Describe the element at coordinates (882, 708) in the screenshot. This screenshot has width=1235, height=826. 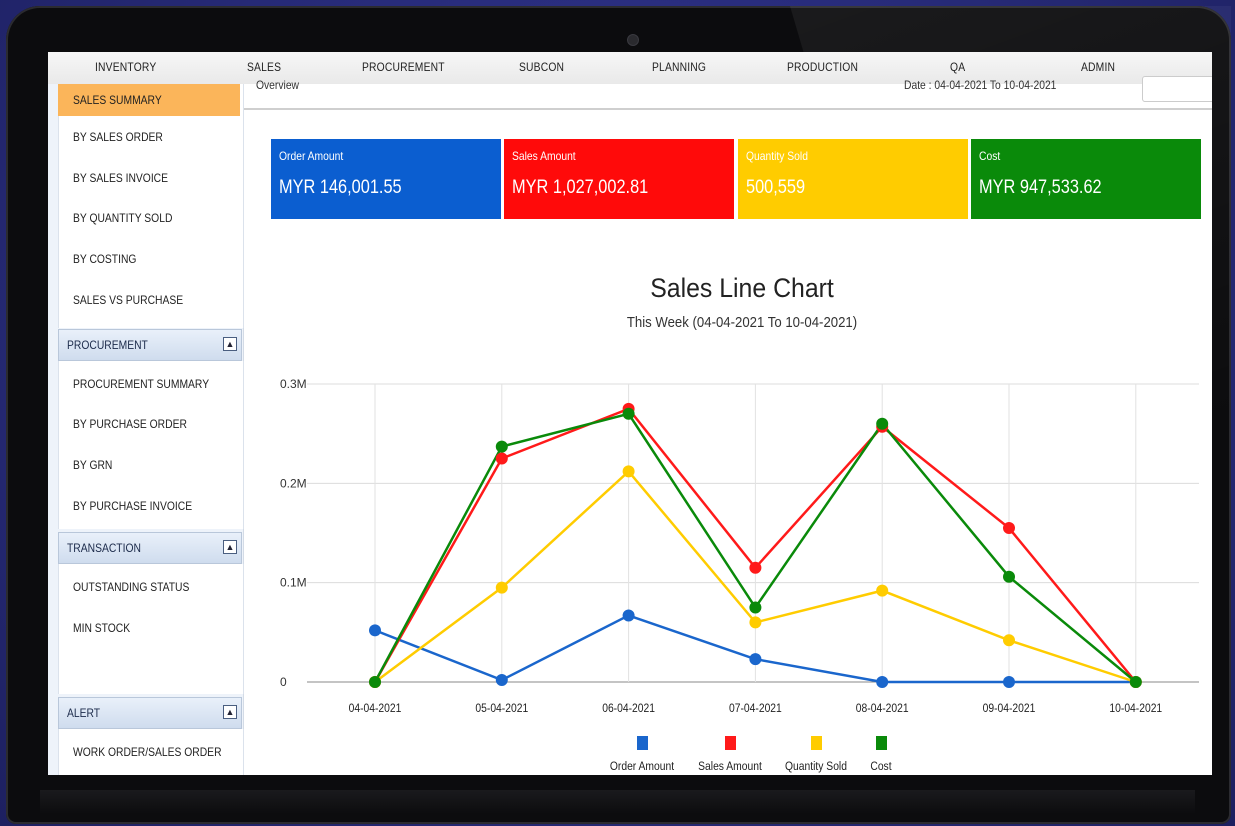
I see `x-tick-label: 08-04-2021` at that location.